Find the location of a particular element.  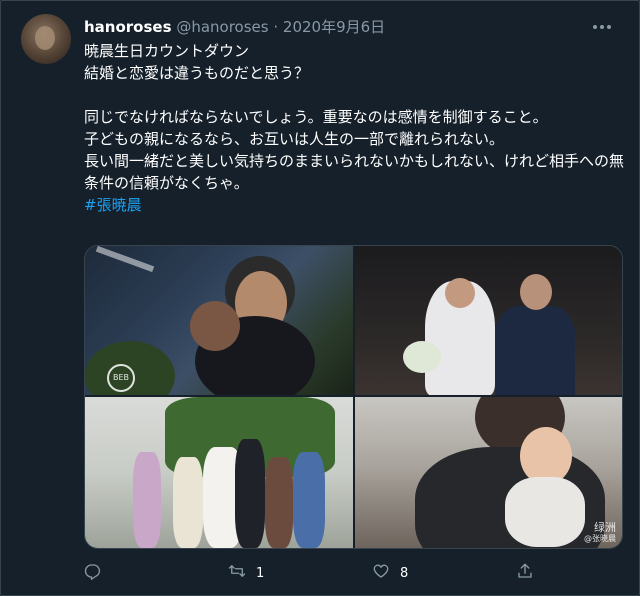

watermark-text: 绿洲 @张晓晨 is located at coordinates (600, 533).